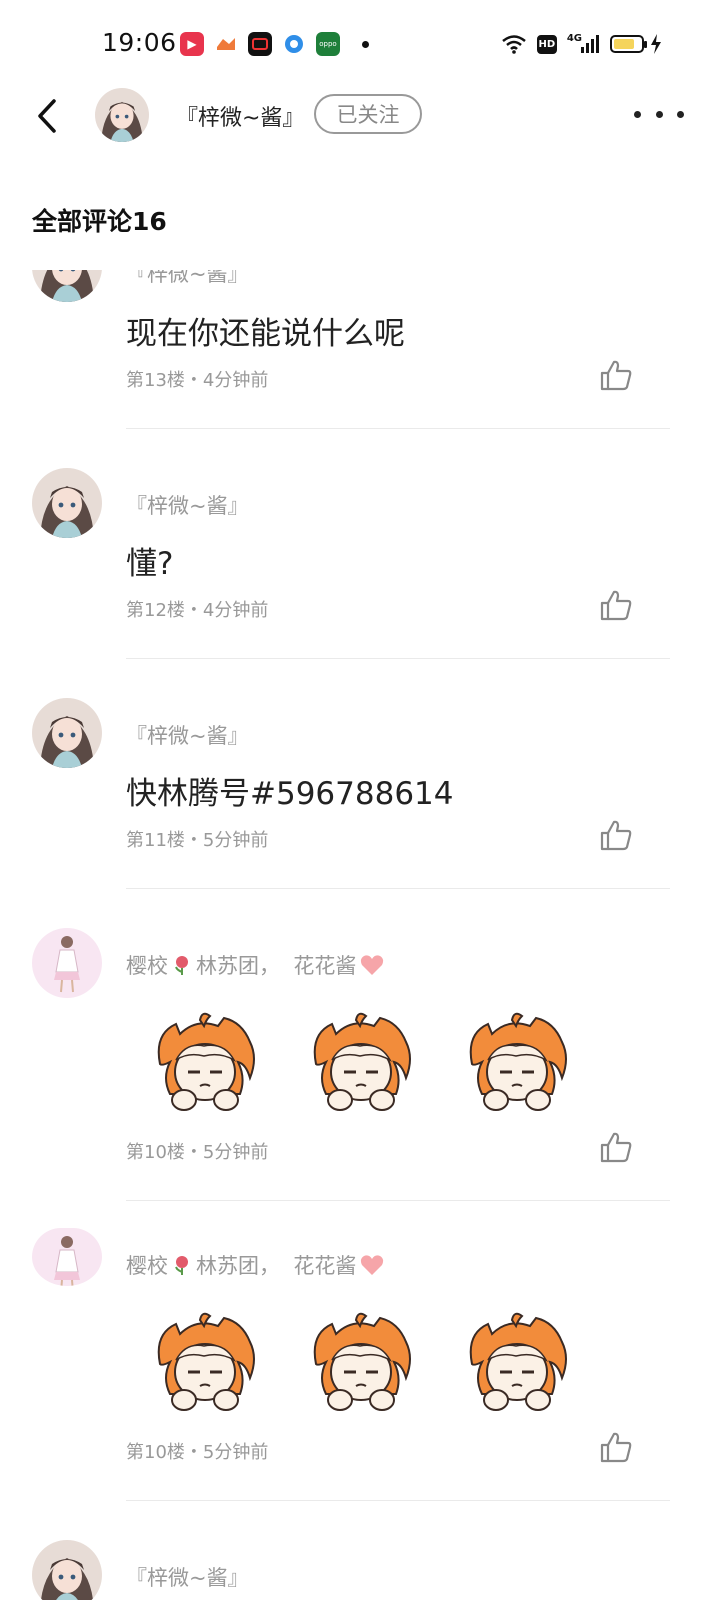 The height and width of the screenshot is (1600, 720). I want to click on back-button, so click(47, 116).